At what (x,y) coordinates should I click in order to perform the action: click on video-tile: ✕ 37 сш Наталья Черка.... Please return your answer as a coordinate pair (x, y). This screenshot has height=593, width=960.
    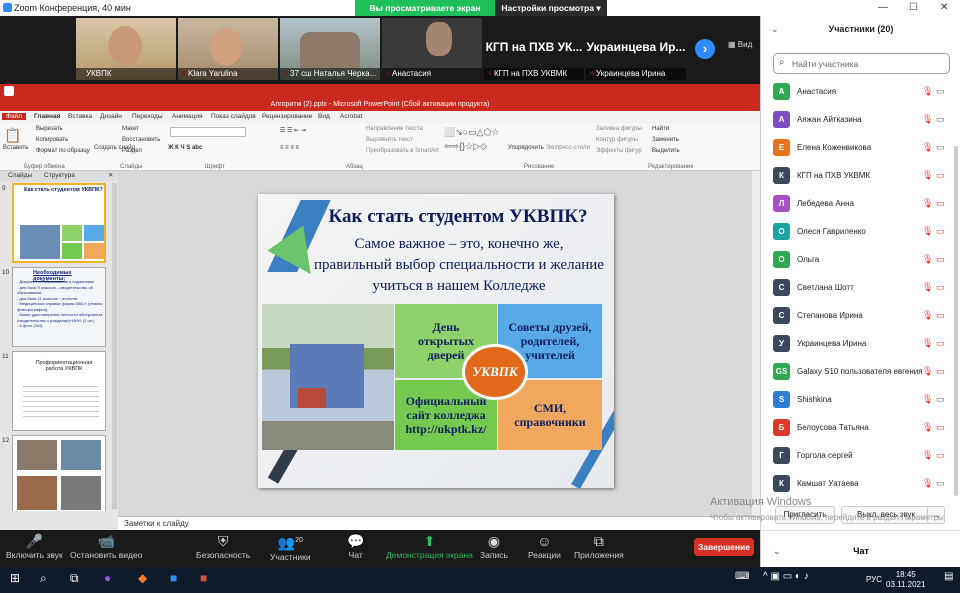
    Looking at the image, I should click on (330, 49).